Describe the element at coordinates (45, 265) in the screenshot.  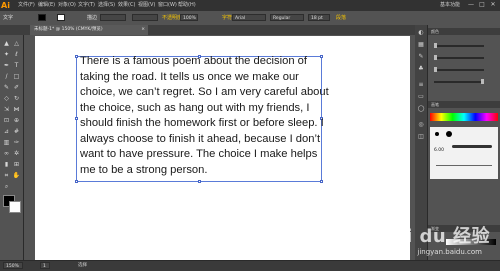
I see `artboard-number-field: 1` at that location.